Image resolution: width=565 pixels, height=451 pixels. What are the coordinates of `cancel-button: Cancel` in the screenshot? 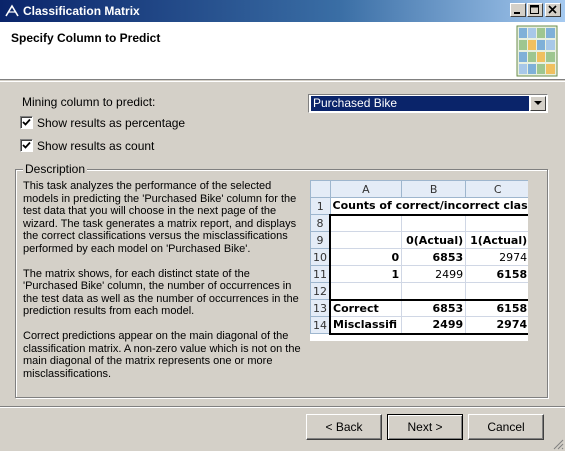 It's located at (506, 427).